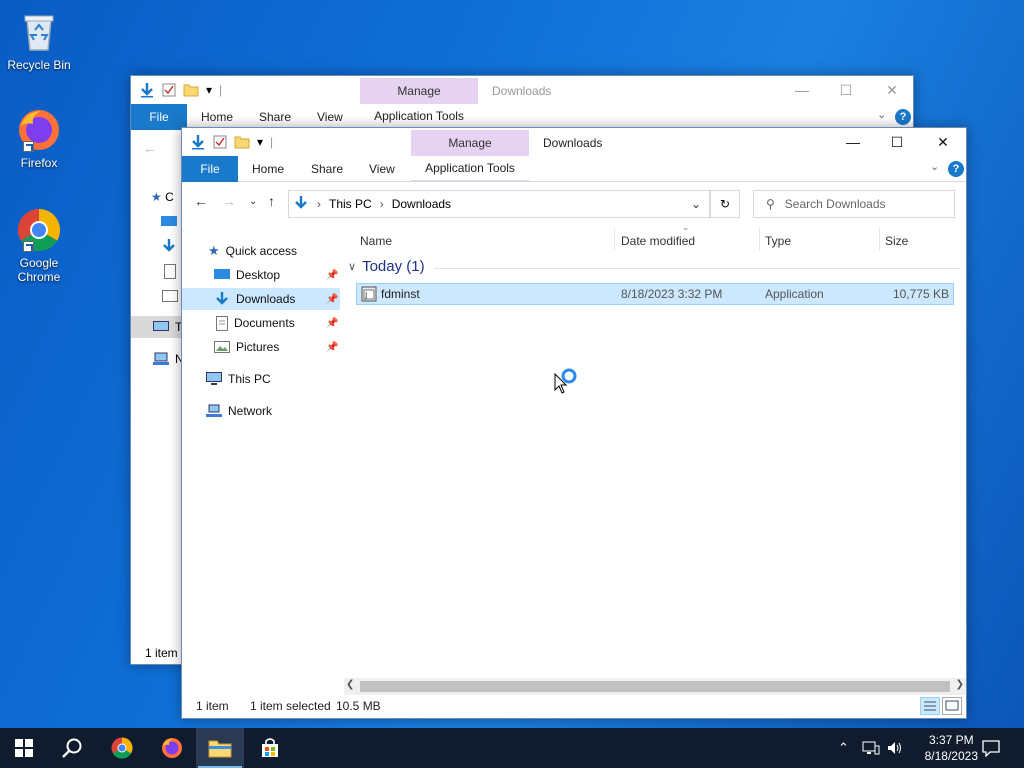 This screenshot has height=768, width=1024. I want to click on volume-tray-button, so click(895, 748).